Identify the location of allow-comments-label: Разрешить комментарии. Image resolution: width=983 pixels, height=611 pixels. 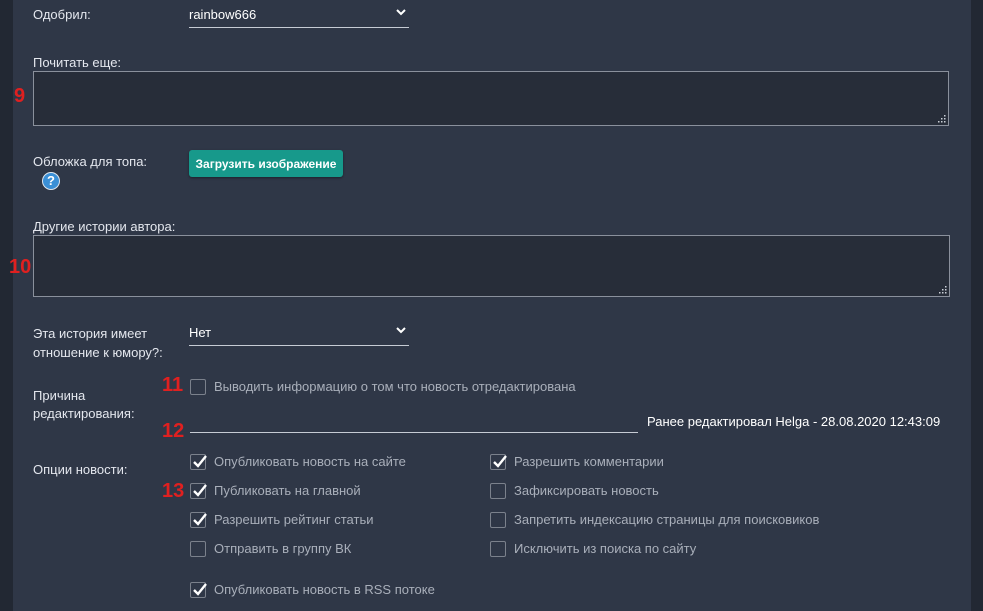
(589, 461).